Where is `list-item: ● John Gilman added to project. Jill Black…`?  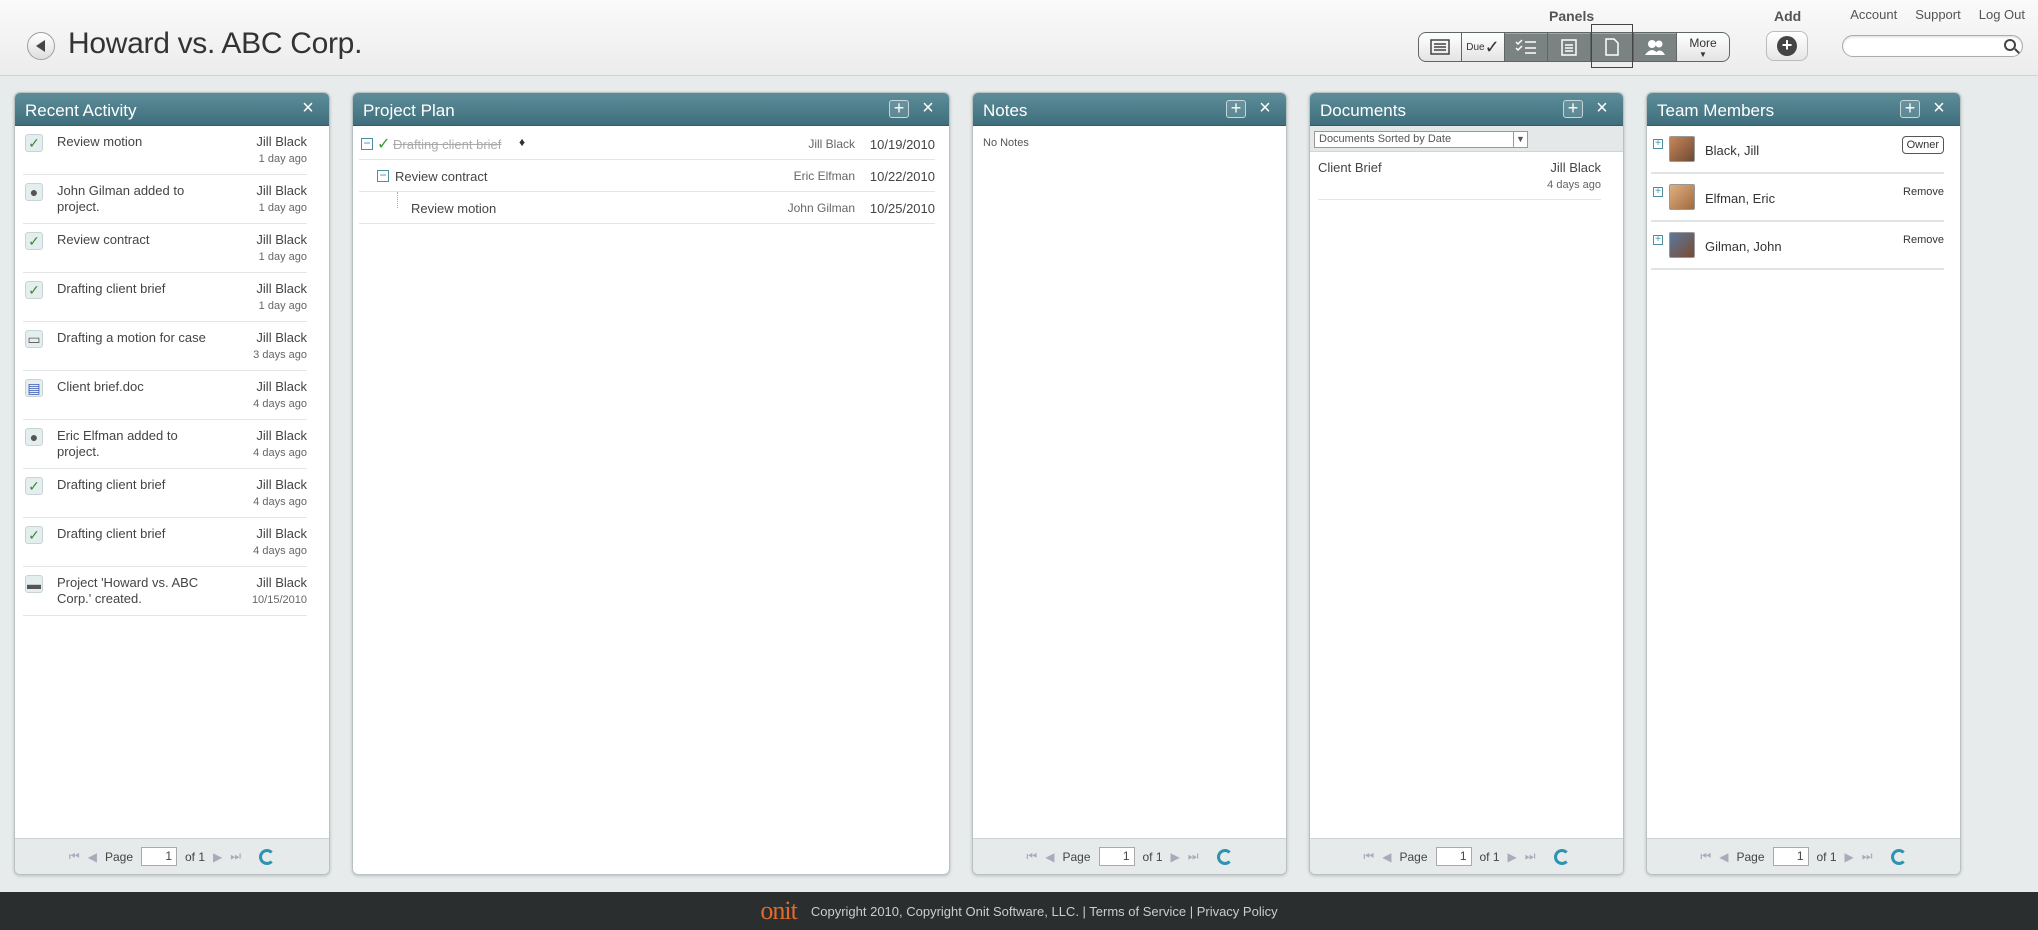 list-item: ● John Gilman added to project. Jill Black… is located at coordinates (165, 199).